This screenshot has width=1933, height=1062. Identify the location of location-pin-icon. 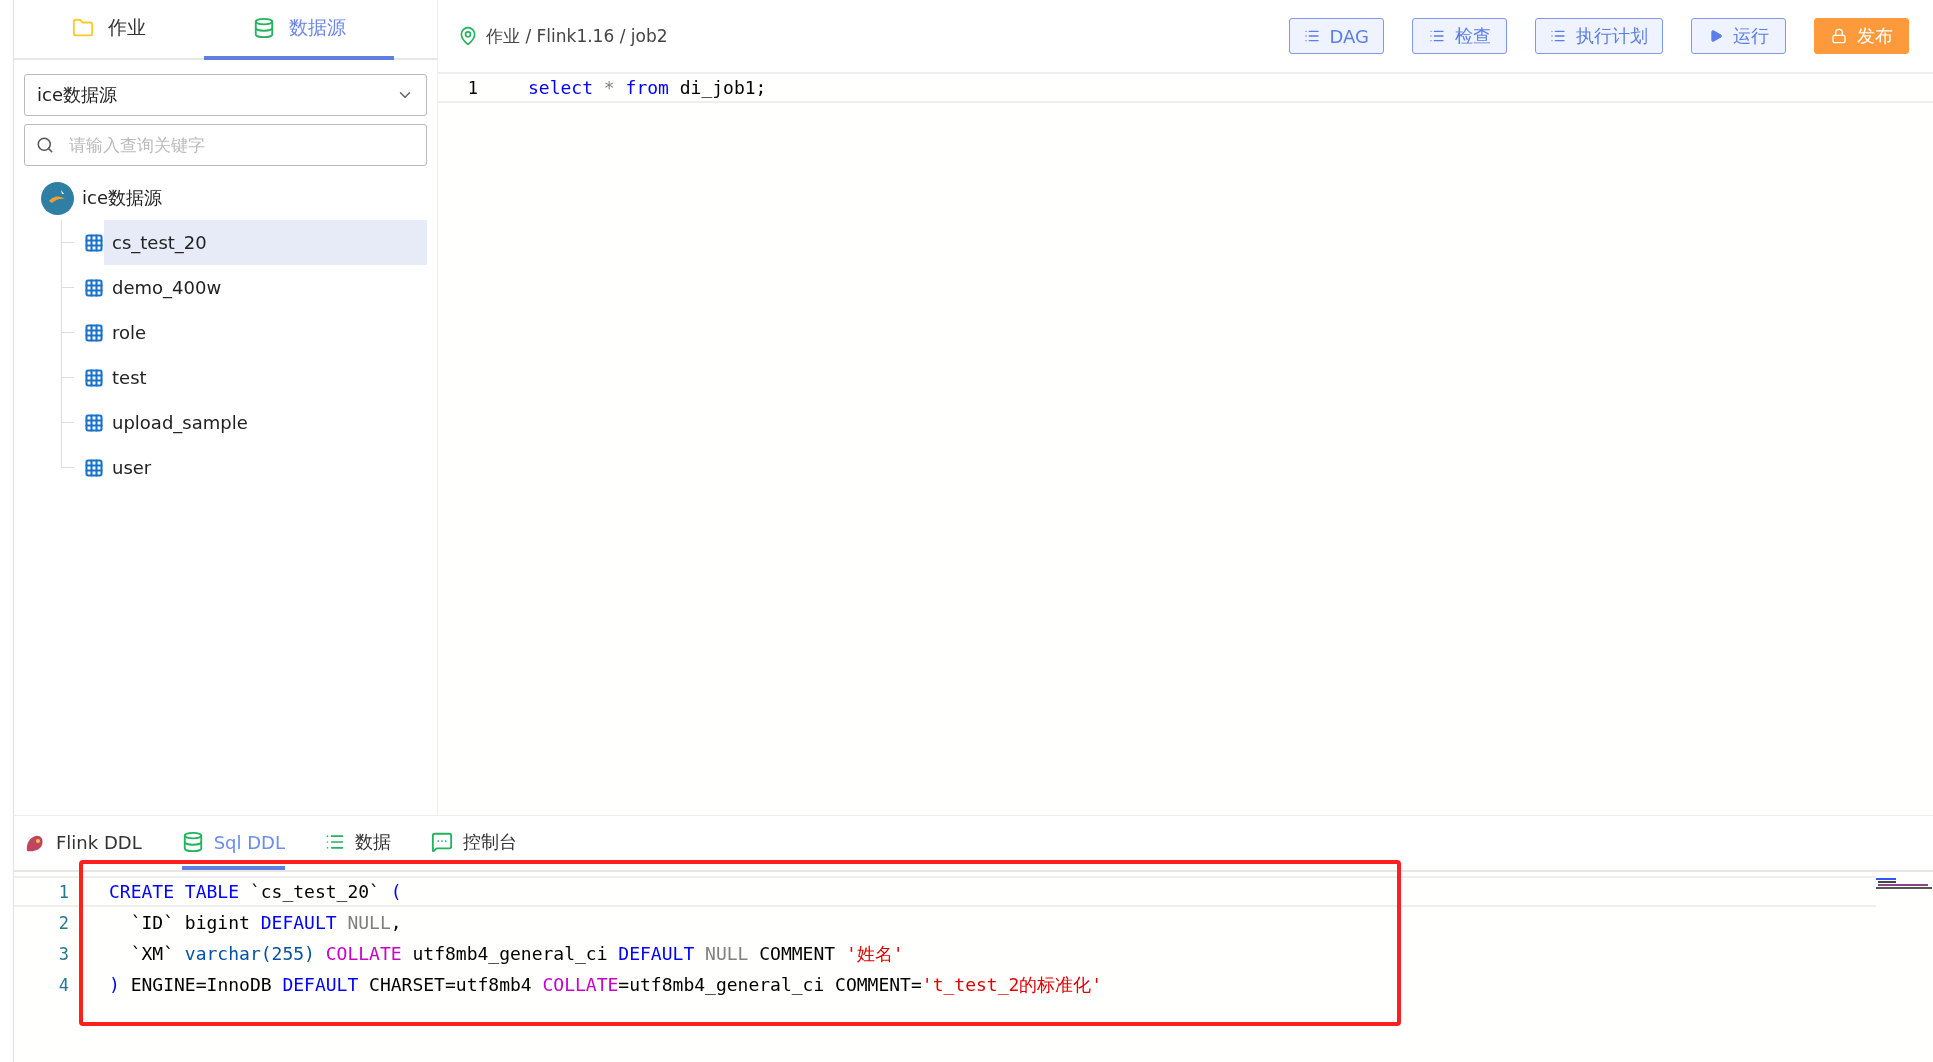
(468, 36).